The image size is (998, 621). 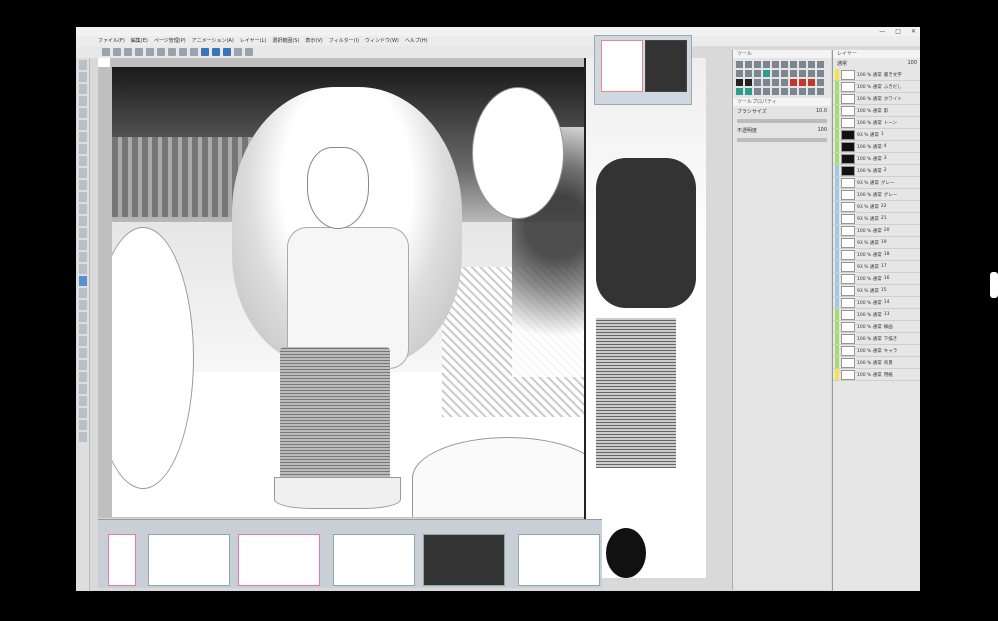 I want to click on menu-selection: 選択範囲(S), so click(x=285, y=41).